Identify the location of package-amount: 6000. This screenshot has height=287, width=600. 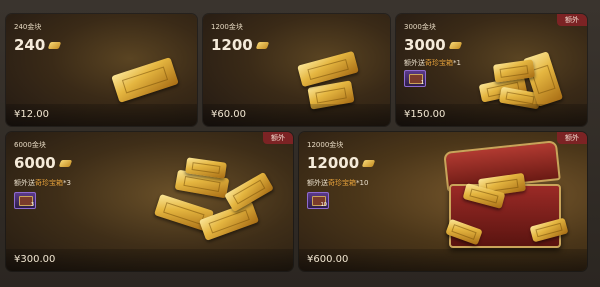
(43, 163).